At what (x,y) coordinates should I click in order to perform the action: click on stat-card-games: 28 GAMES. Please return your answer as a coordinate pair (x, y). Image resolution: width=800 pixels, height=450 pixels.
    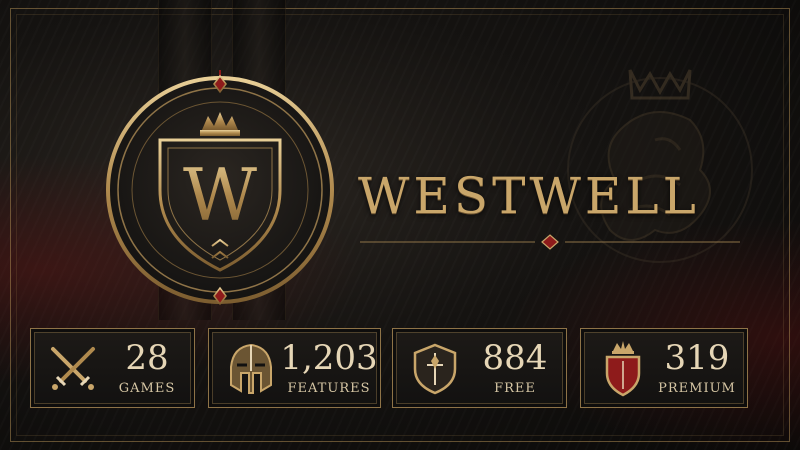
    Looking at the image, I should click on (112, 368).